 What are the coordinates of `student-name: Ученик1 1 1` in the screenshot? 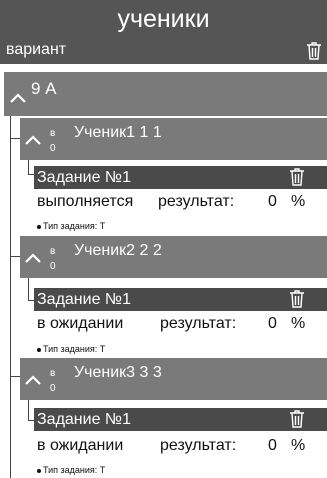 It's located at (118, 132).